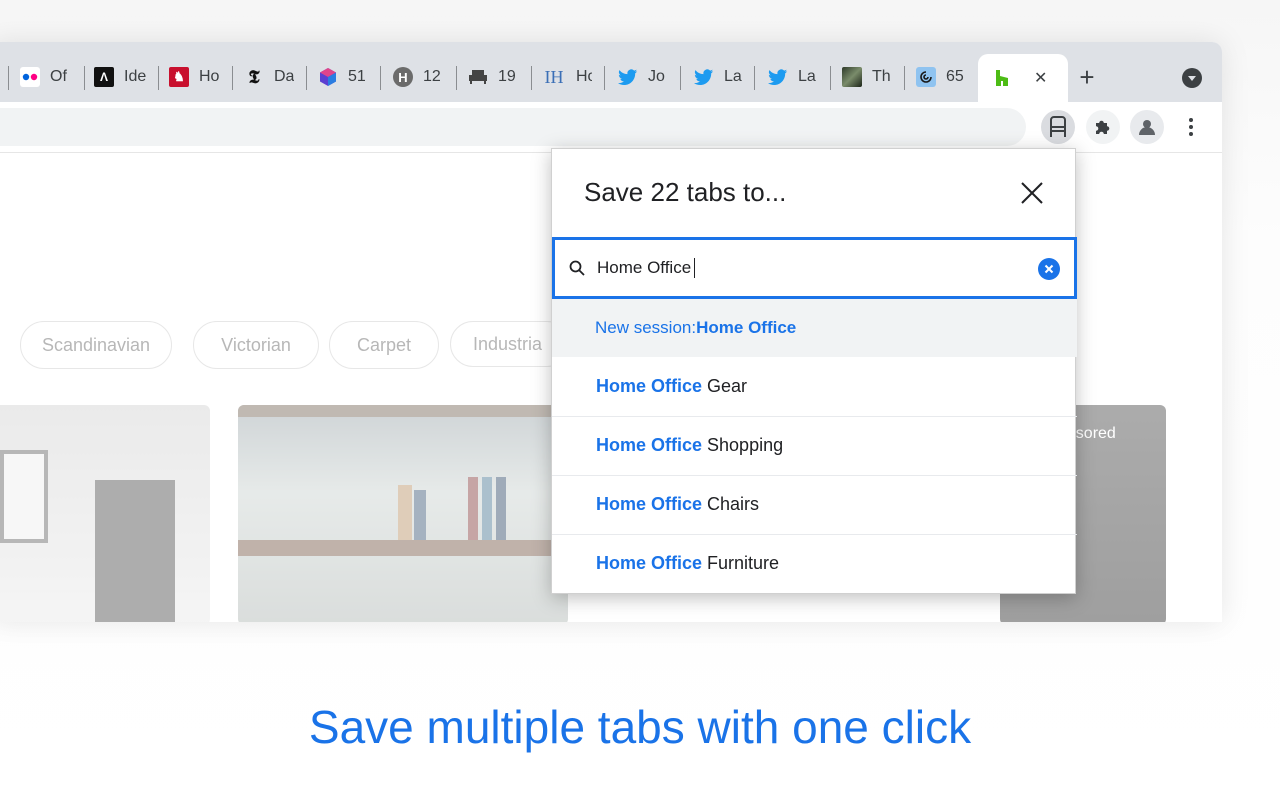 Image resolution: width=1280 pixels, height=800 pixels. I want to click on tab-title: Ide, so click(135, 76).